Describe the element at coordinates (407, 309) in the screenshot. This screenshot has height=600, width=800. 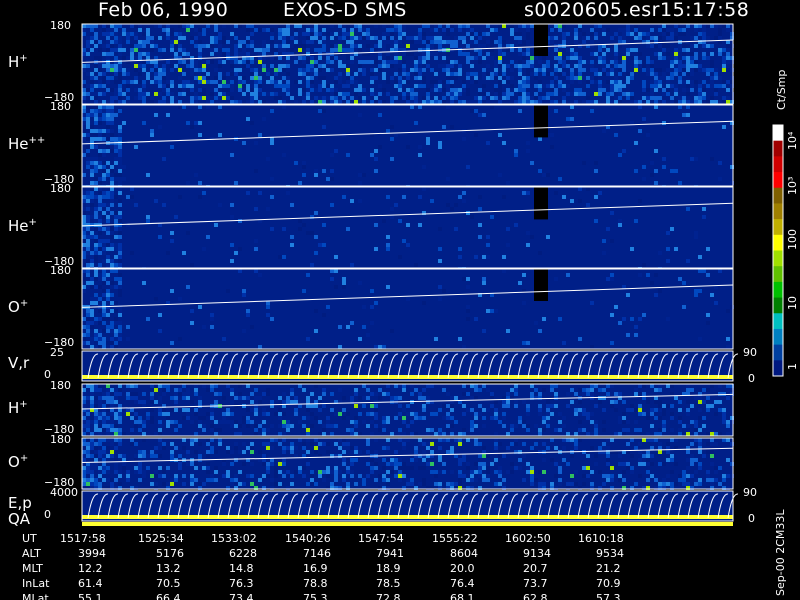
I see `panel-o-plus-pitch` at that location.